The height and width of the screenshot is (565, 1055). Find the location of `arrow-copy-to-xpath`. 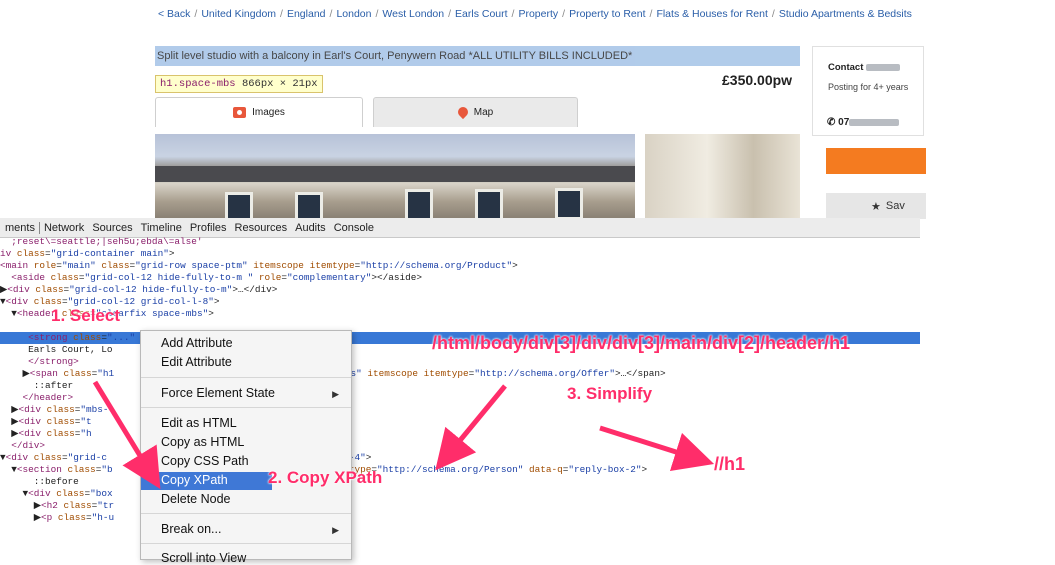

arrow-copy-to-xpath is located at coordinates (471, 427).